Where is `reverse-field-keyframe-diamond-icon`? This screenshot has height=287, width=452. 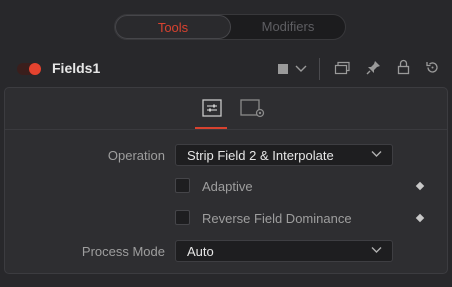
reverse-field-keyframe-diamond-icon is located at coordinates (420, 218).